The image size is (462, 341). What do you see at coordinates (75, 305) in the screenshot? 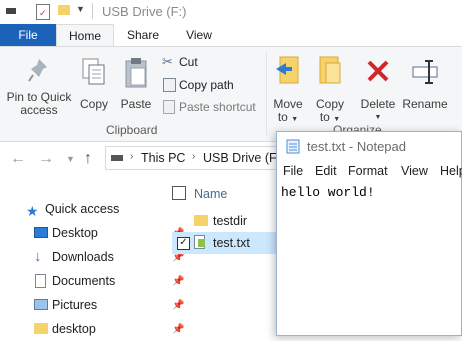
I see `nav-label: Pictures` at bounding box center [75, 305].